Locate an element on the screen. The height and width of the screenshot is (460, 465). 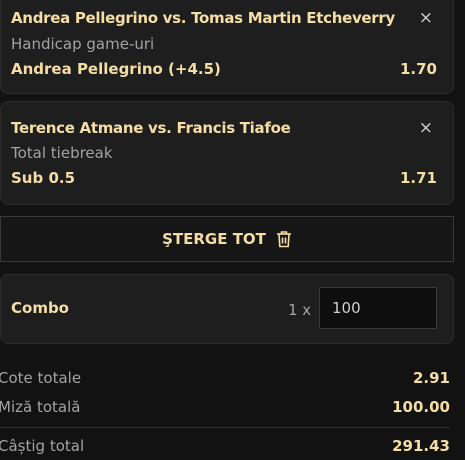
total-odds-value: 2.91 is located at coordinates (431, 378).